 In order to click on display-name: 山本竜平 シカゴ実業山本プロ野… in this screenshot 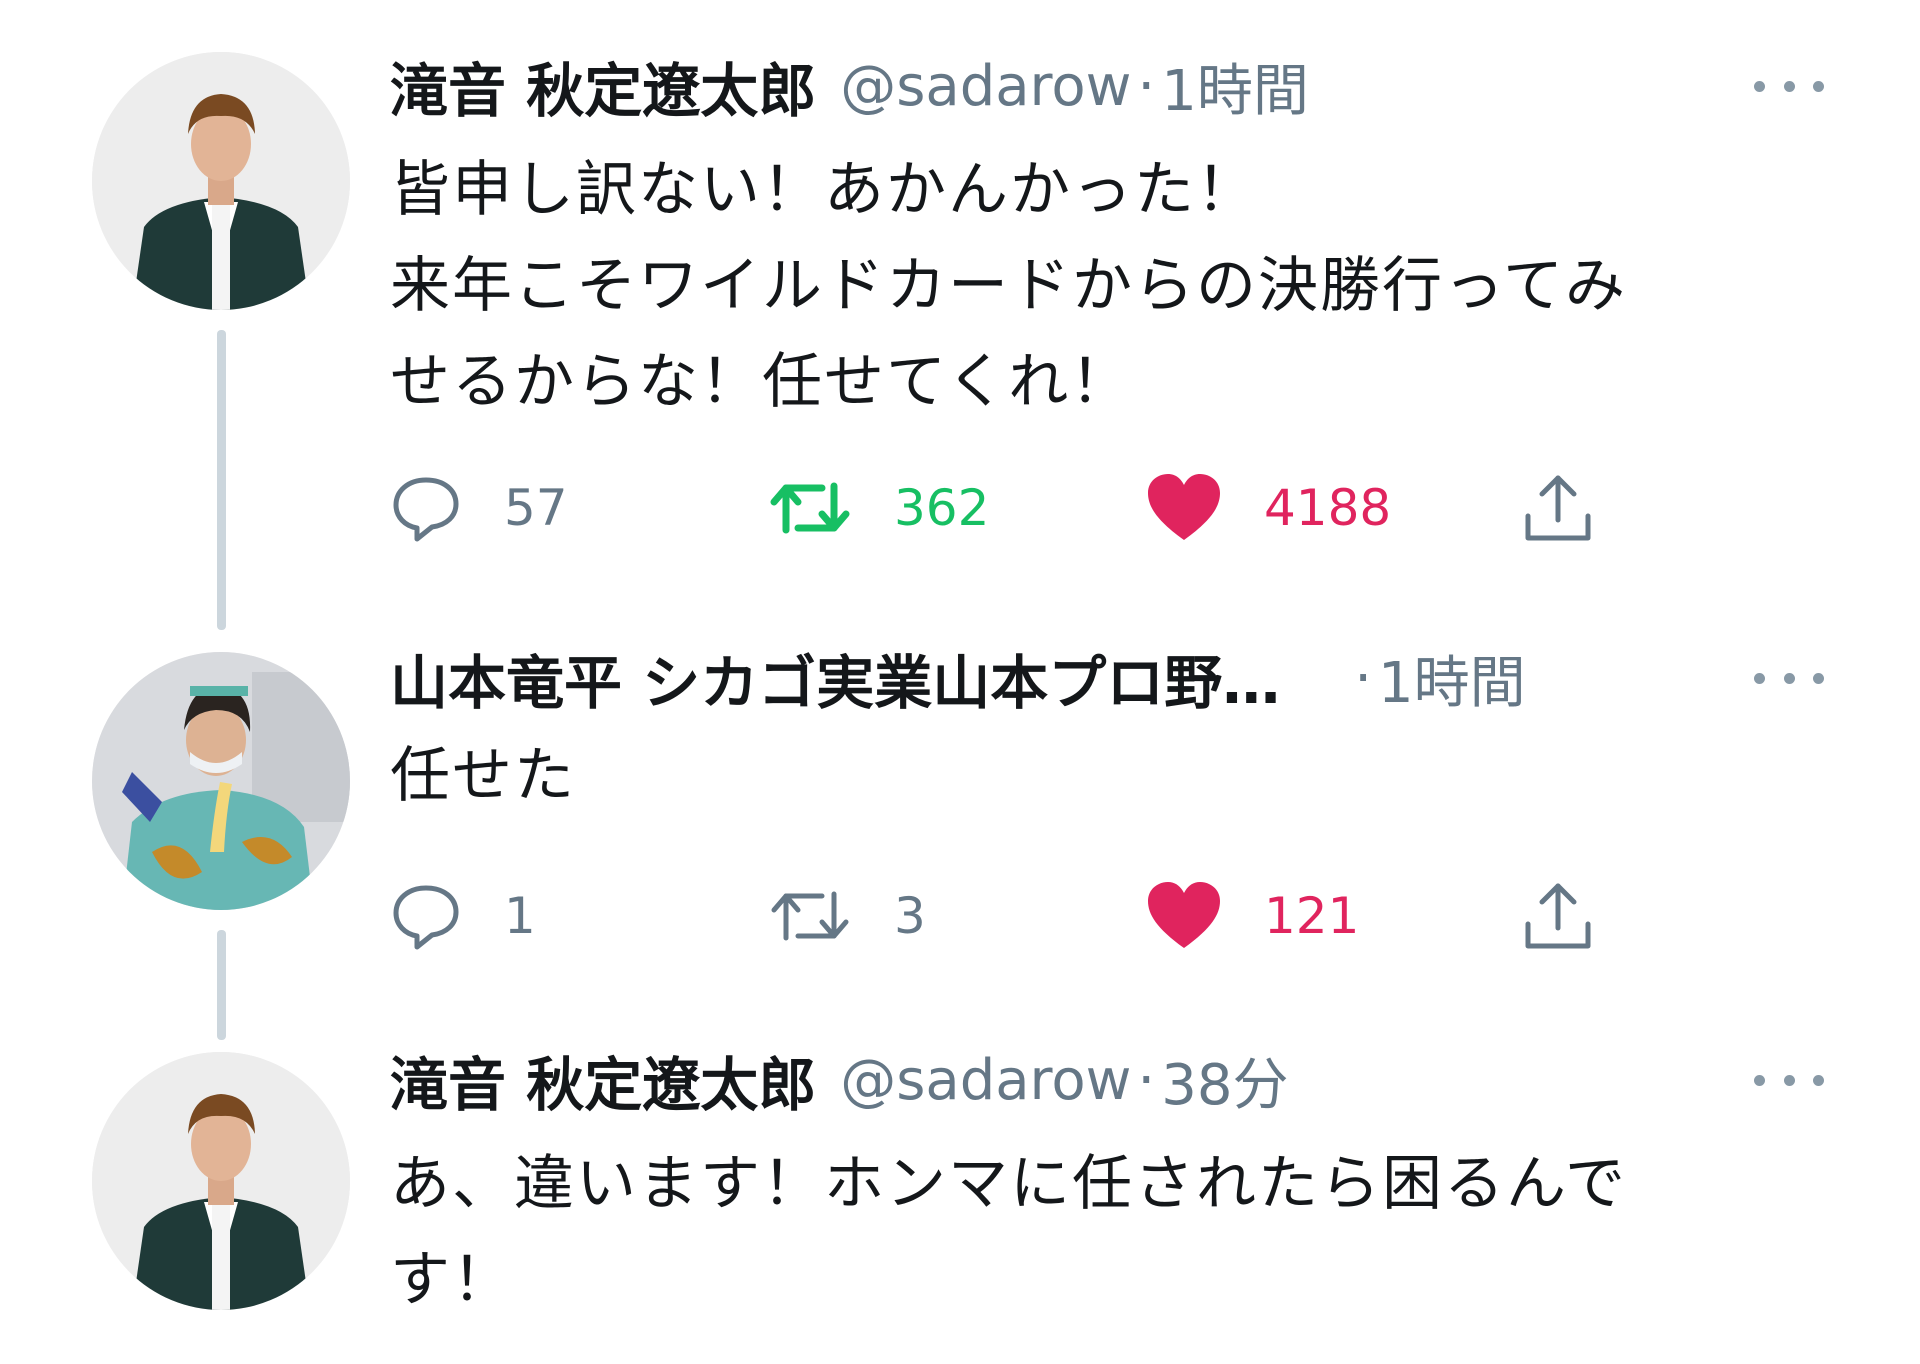, I will do `click(835, 678)`.